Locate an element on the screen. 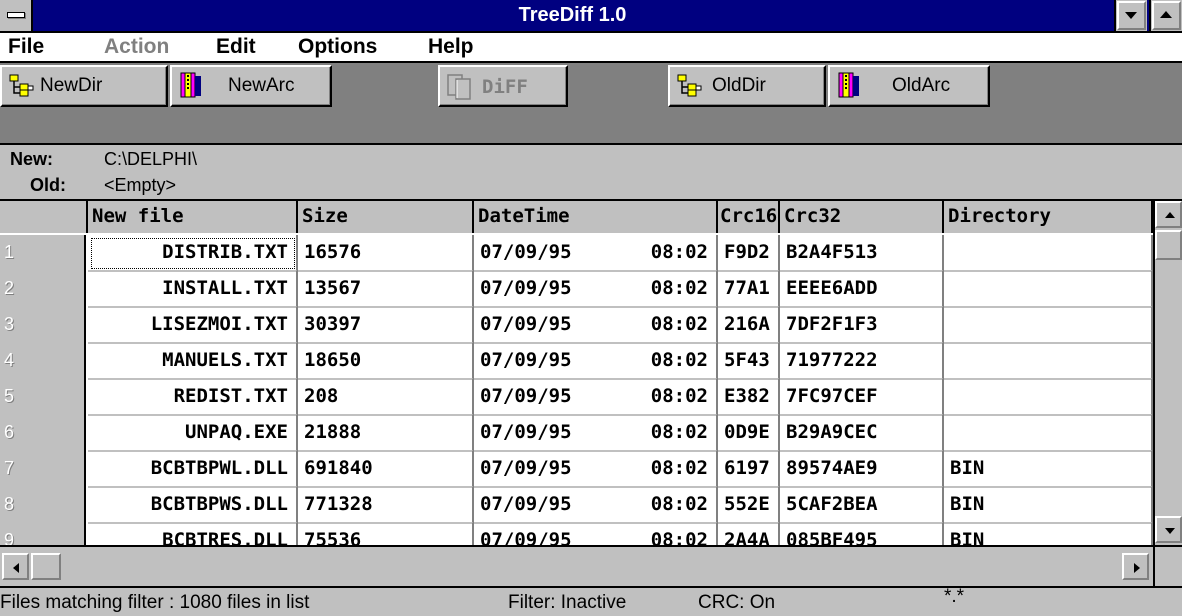  column-header-datetime: DateTime is located at coordinates (596, 217).